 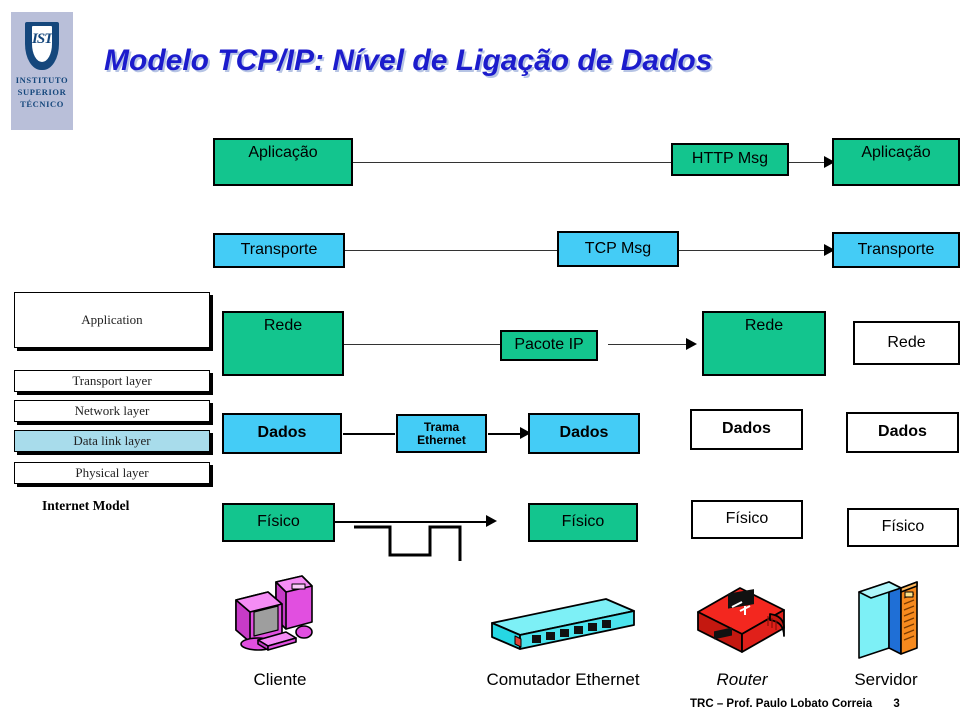 I want to click on box-label: TCP Msg, so click(x=618, y=248).